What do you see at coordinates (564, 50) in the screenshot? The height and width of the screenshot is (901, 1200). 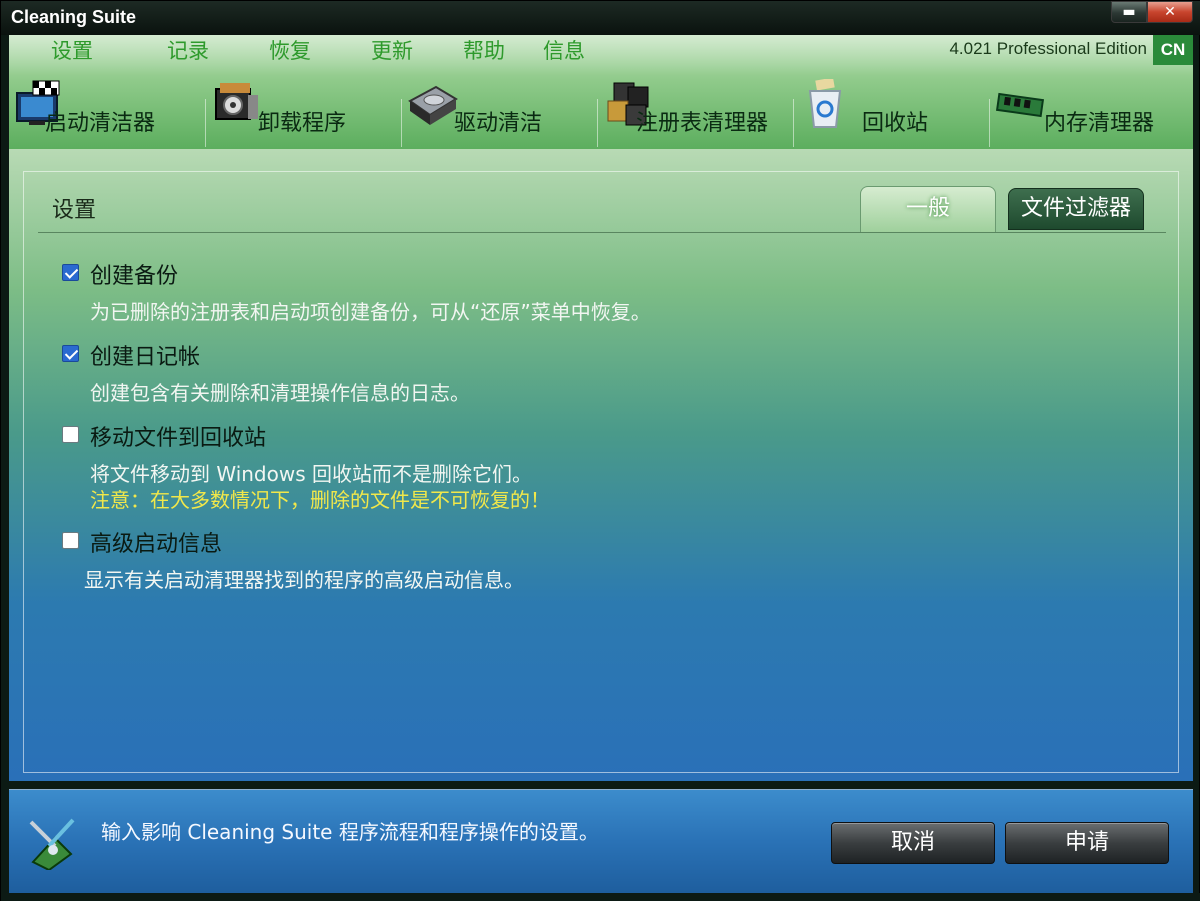 I see `menu-info: 信息` at bounding box center [564, 50].